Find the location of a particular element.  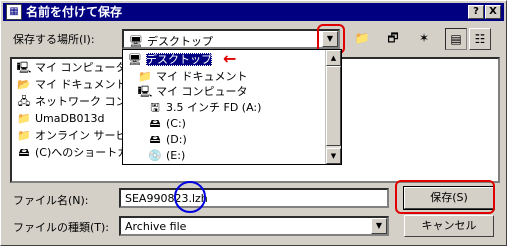

my-documents-icon: 📂 is located at coordinates (24, 84).